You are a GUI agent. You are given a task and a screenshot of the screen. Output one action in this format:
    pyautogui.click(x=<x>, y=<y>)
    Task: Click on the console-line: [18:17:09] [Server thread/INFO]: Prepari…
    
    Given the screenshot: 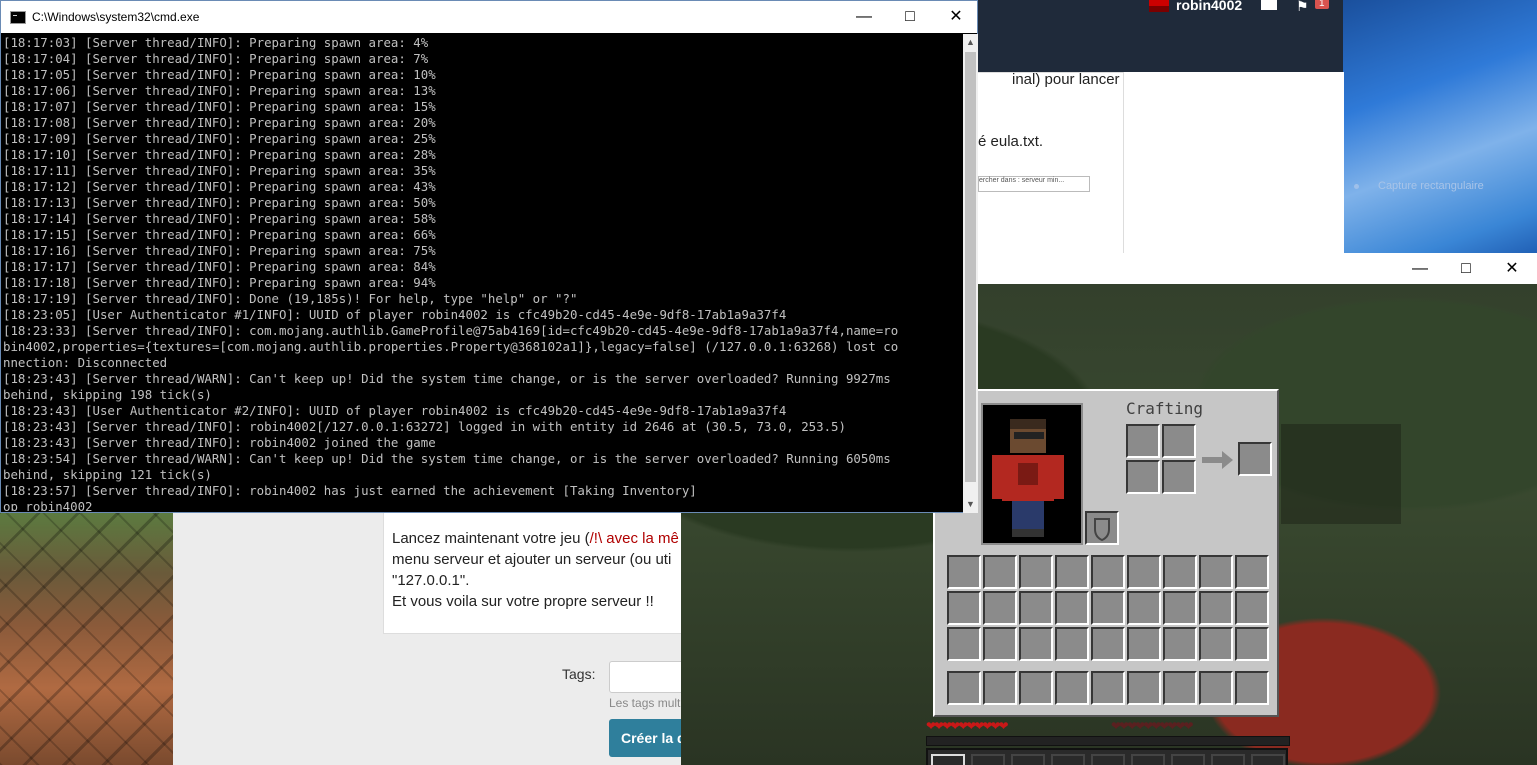 What is the action you would take?
    pyautogui.click(x=219, y=138)
    